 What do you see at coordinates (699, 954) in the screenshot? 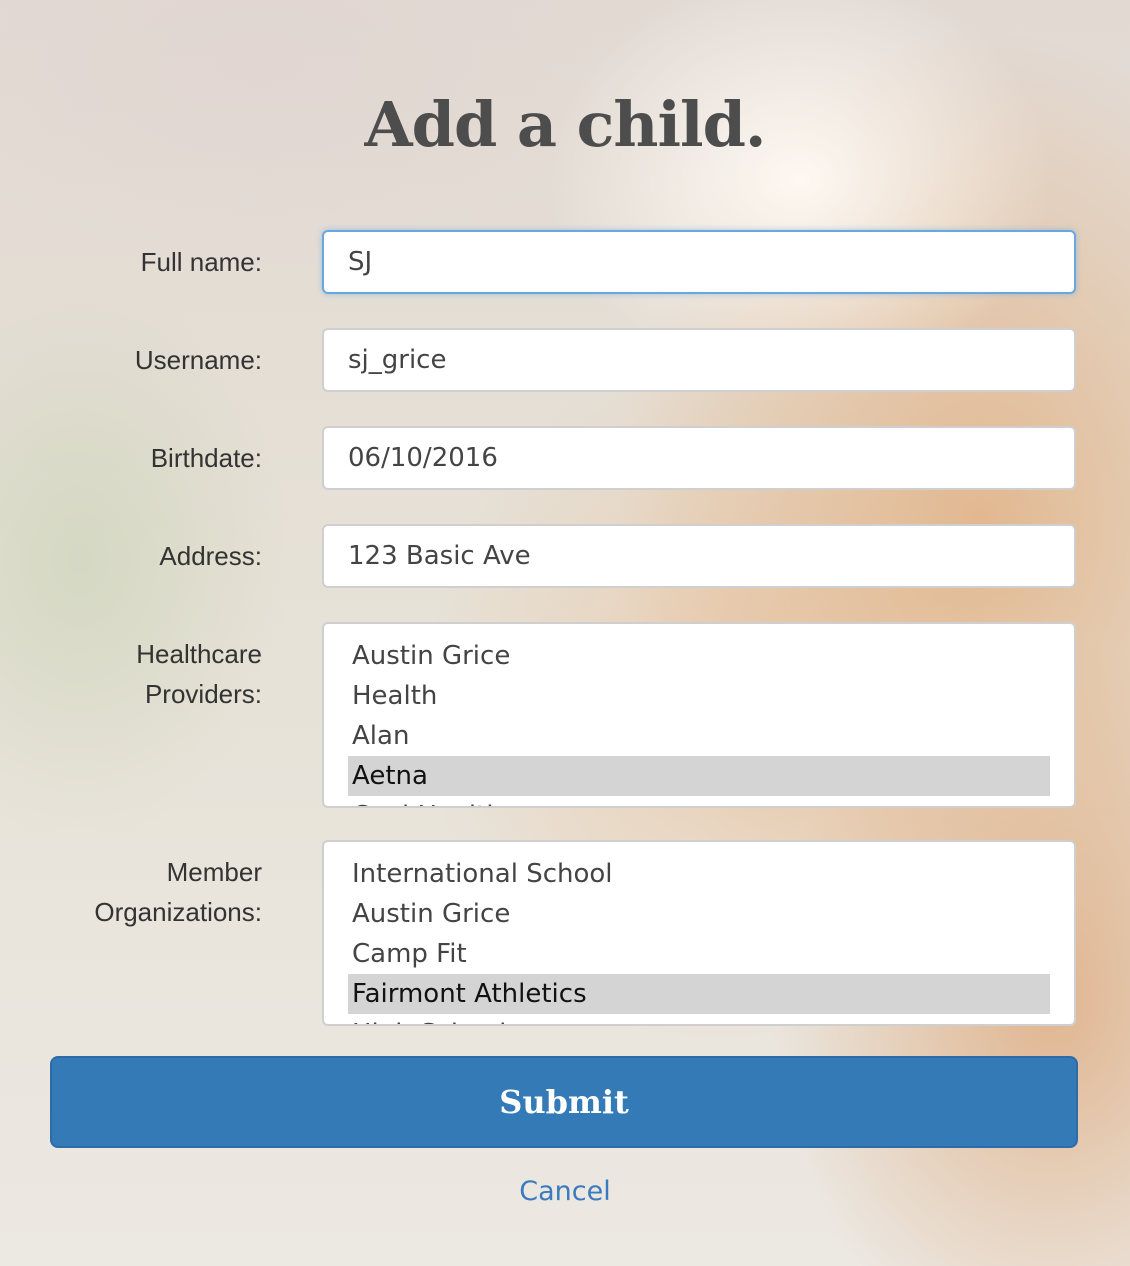
I see `organization-option: Camp Fit` at bounding box center [699, 954].